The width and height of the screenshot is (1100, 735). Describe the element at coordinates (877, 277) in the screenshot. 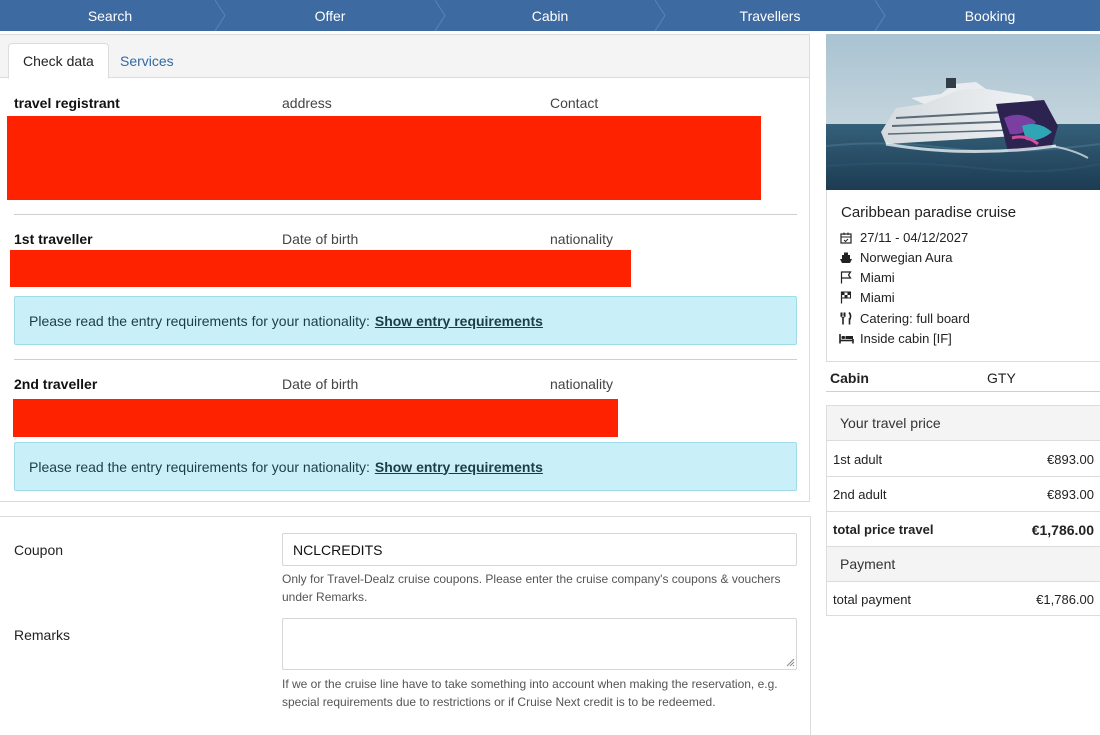

I see `cruise-departure: Miami` at that location.